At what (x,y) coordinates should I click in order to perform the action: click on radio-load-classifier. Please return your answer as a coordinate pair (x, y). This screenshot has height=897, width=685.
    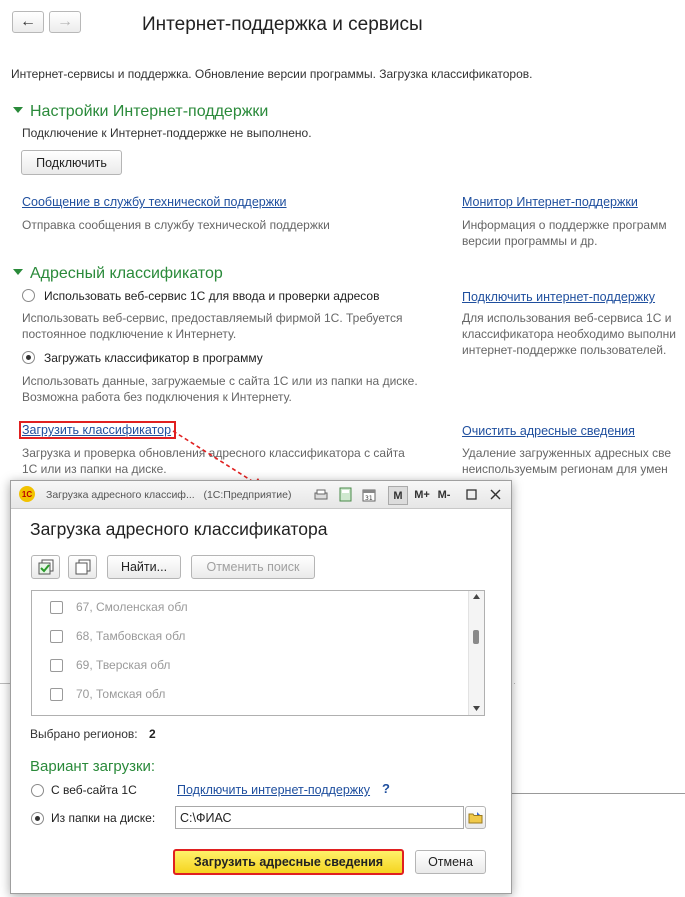
    Looking at the image, I should click on (28, 357).